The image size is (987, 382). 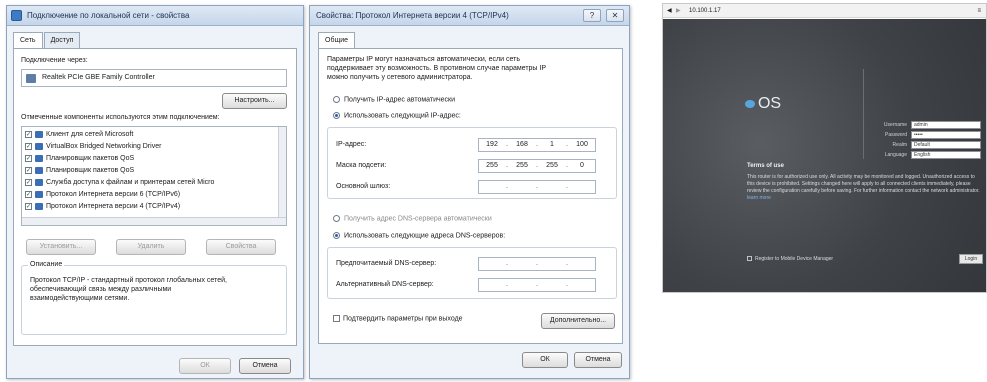 I want to click on login-select: Default, so click(x=946, y=145).